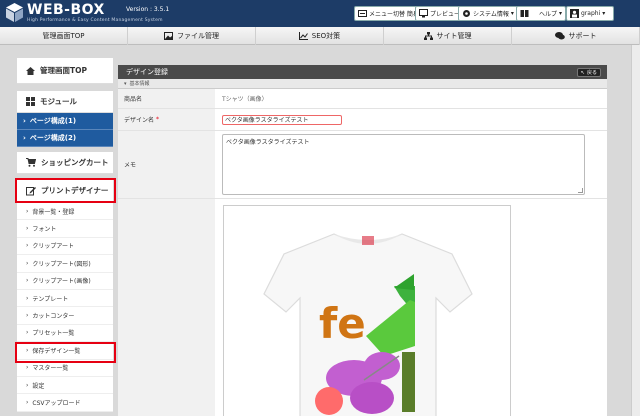  What do you see at coordinates (268, 142) in the screenshot?
I see `memo-value: ベクタ画像ラスタライズテスト` at bounding box center [268, 142].